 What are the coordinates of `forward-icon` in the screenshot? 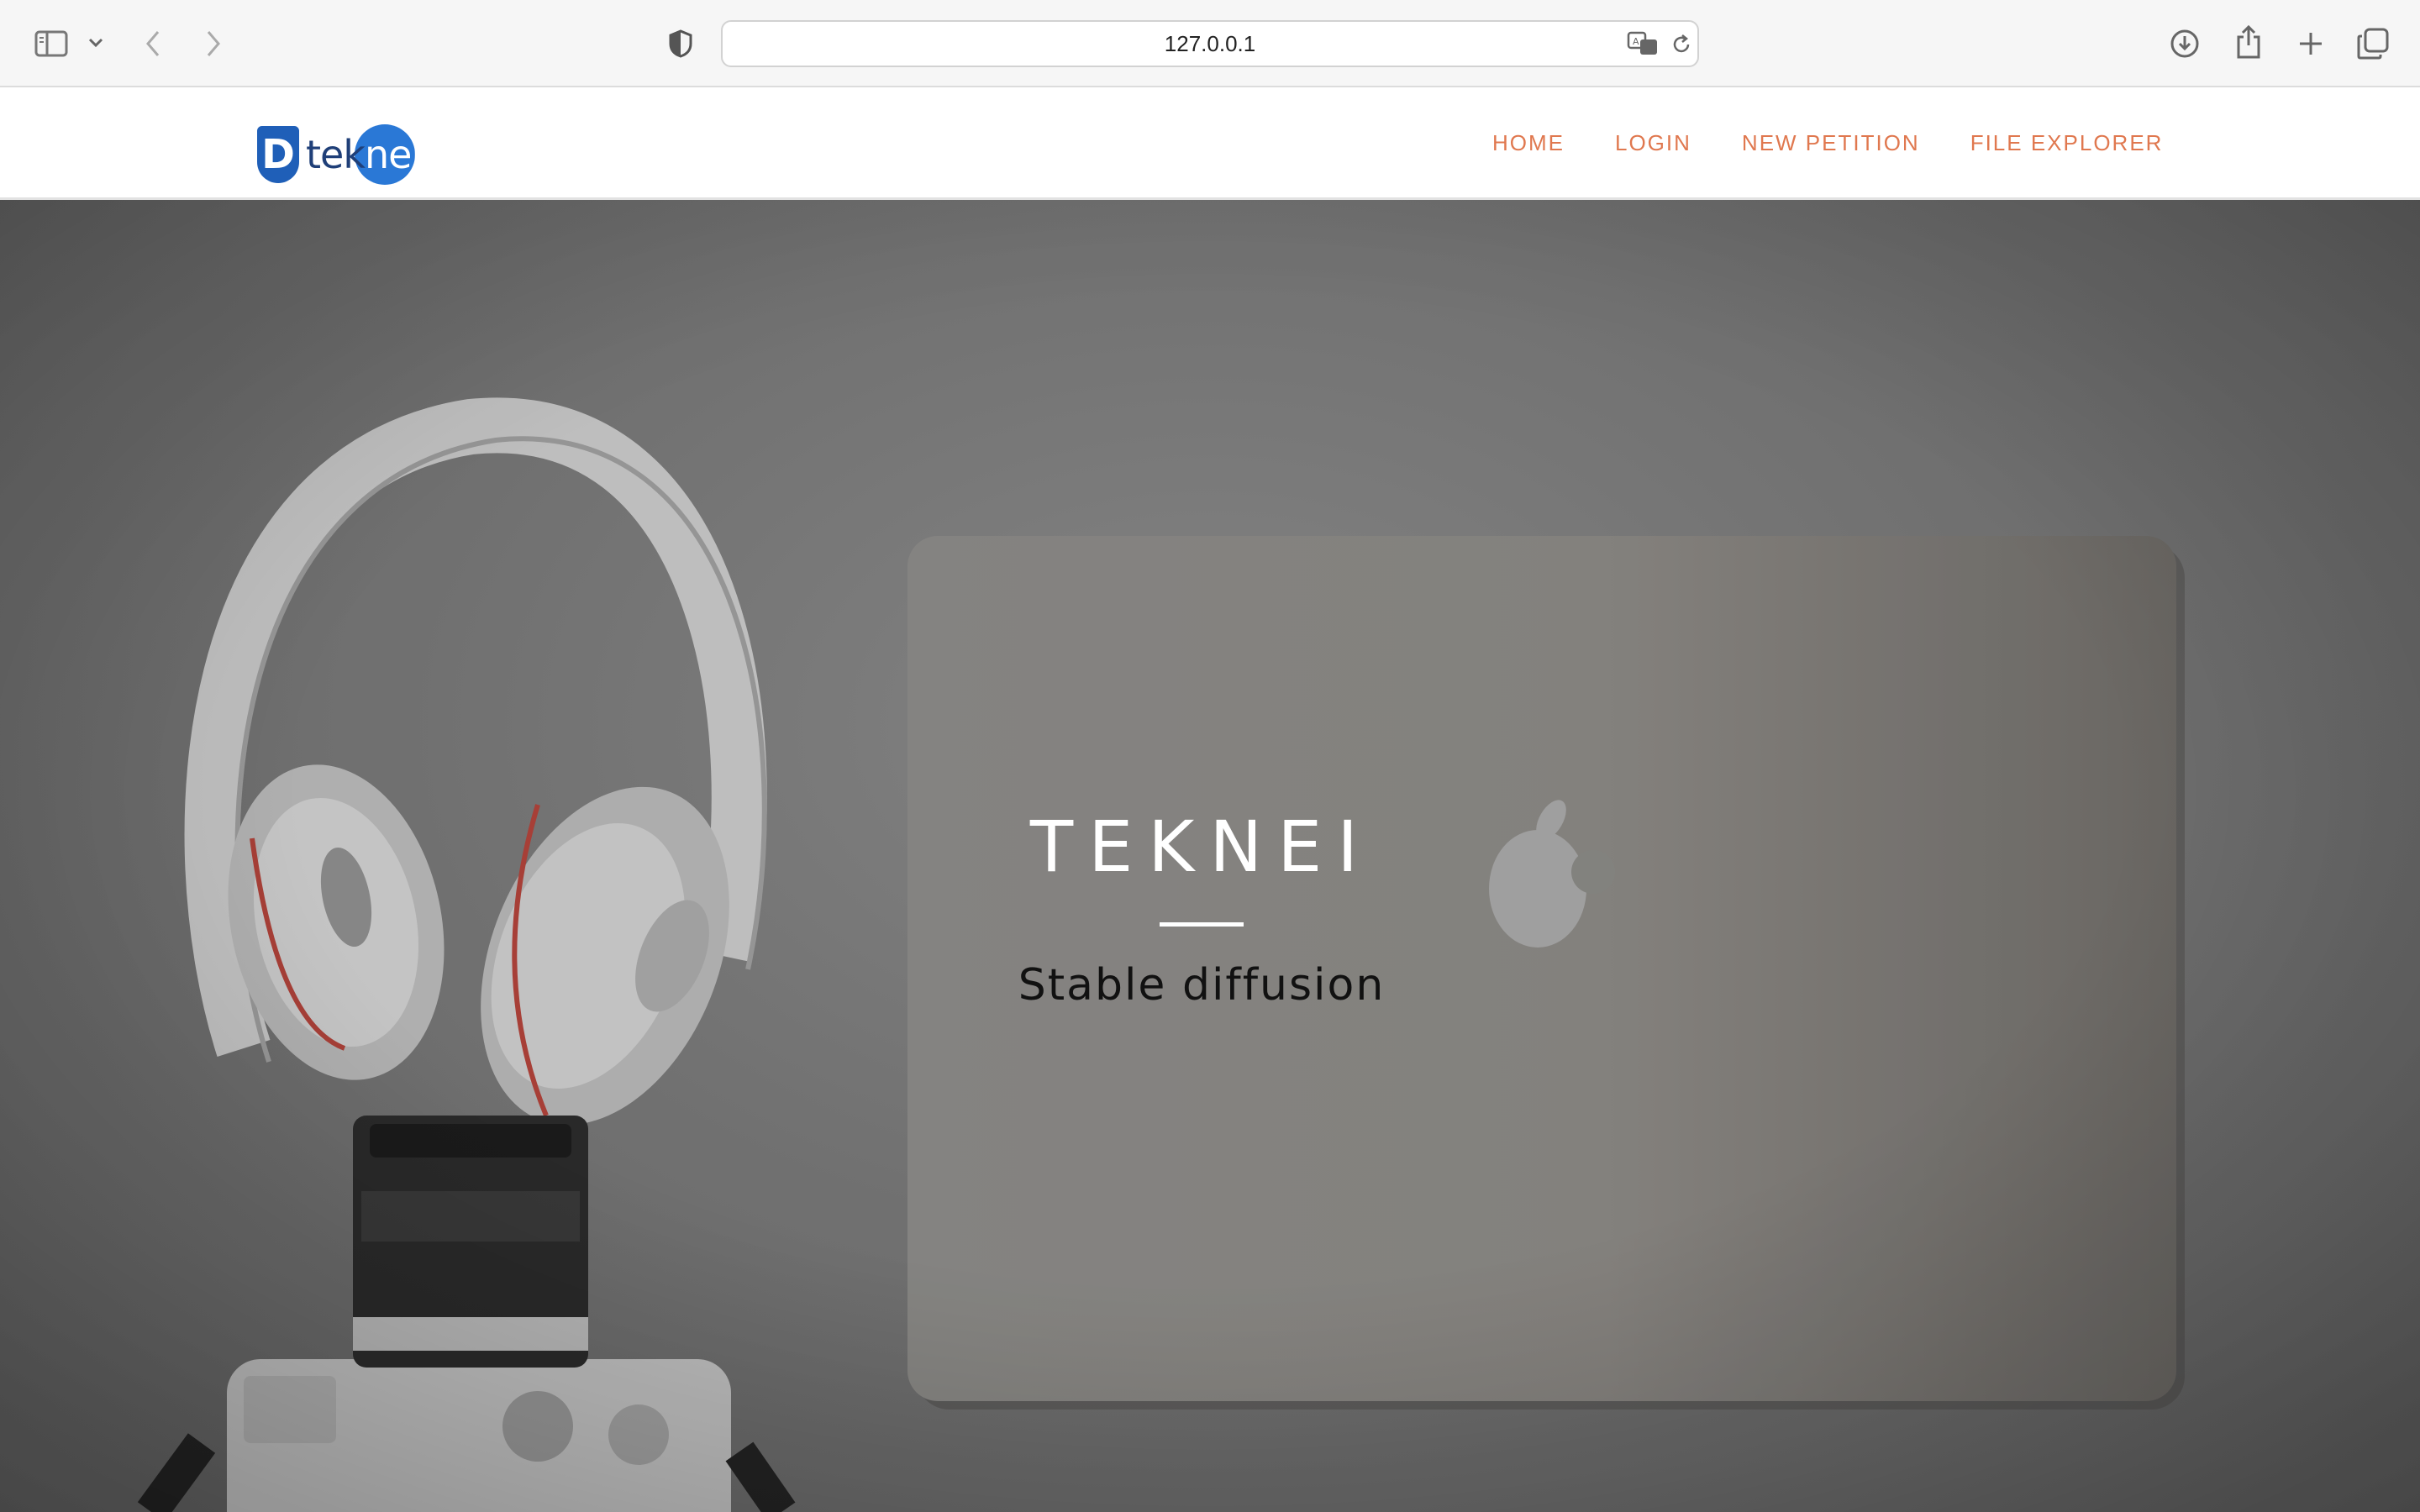 It's located at (214, 43).